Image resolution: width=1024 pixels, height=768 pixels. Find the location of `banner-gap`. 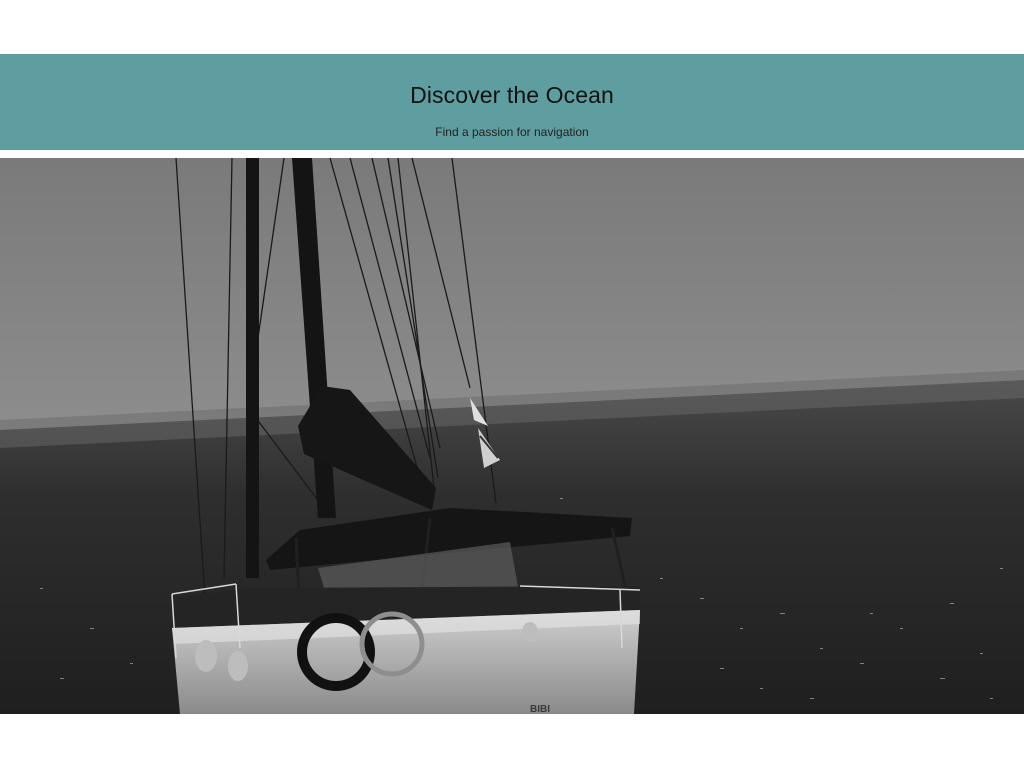

banner-gap is located at coordinates (512, 154).